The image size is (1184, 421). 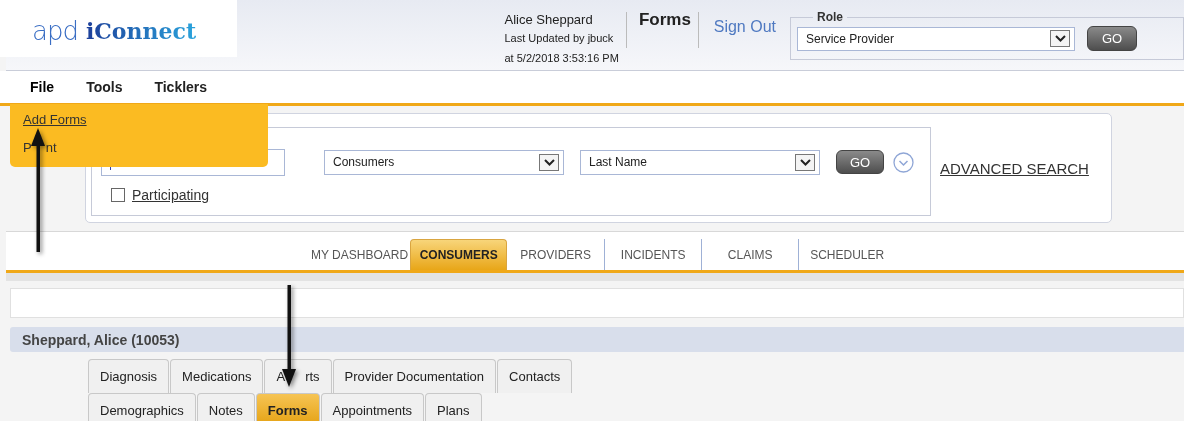 I want to click on nav-tab: CLAIMS, so click(x=750, y=254).